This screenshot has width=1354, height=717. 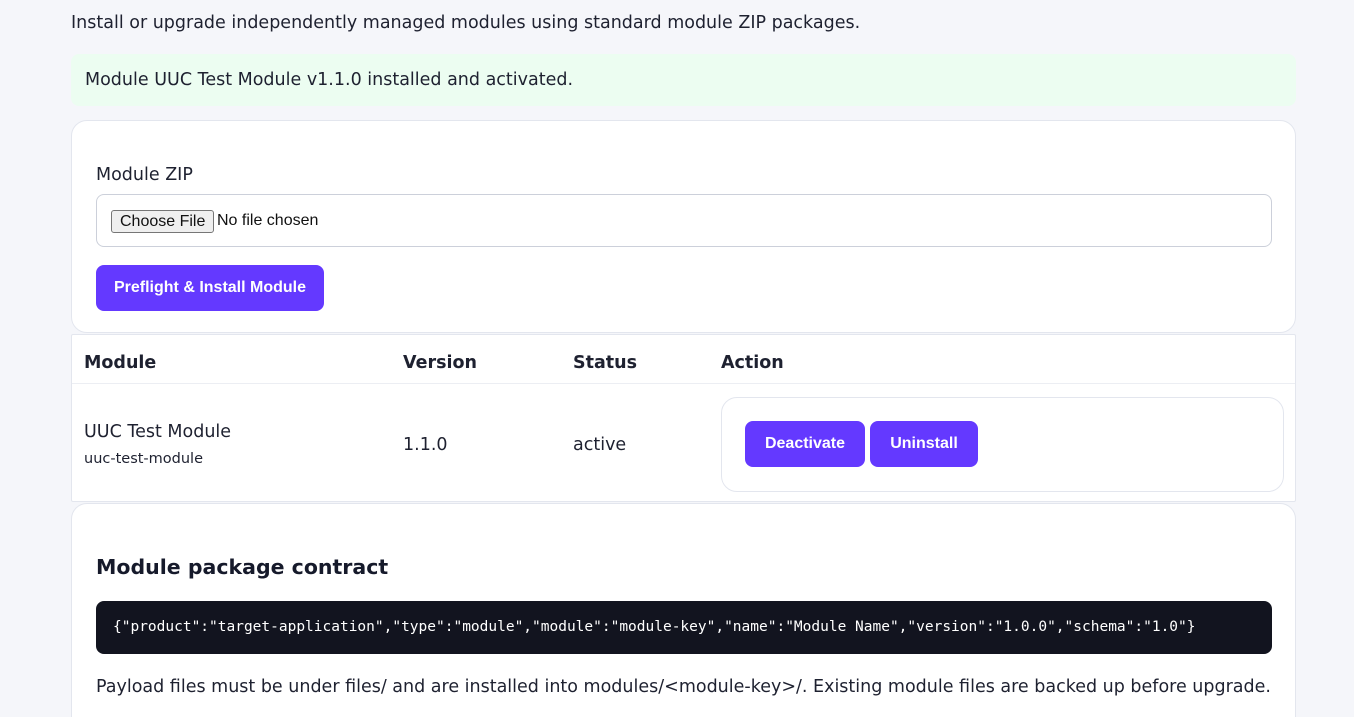 What do you see at coordinates (1002, 444) in the screenshot?
I see `module-actions: Deactivate Uninstall` at bounding box center [1002, 444].